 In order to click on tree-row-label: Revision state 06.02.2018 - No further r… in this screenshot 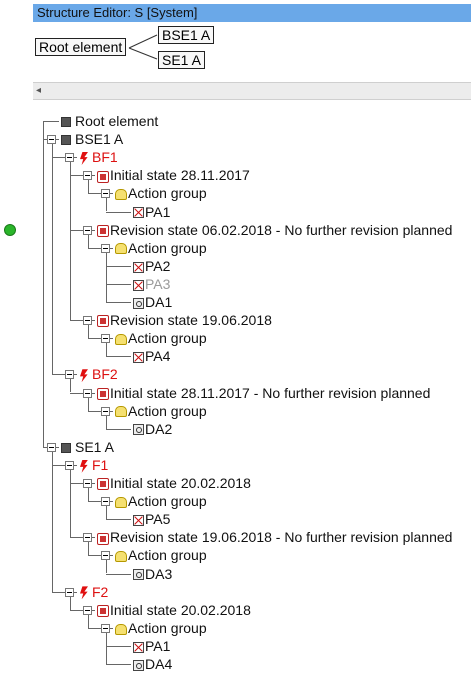, I will do `click(281, 229)`.